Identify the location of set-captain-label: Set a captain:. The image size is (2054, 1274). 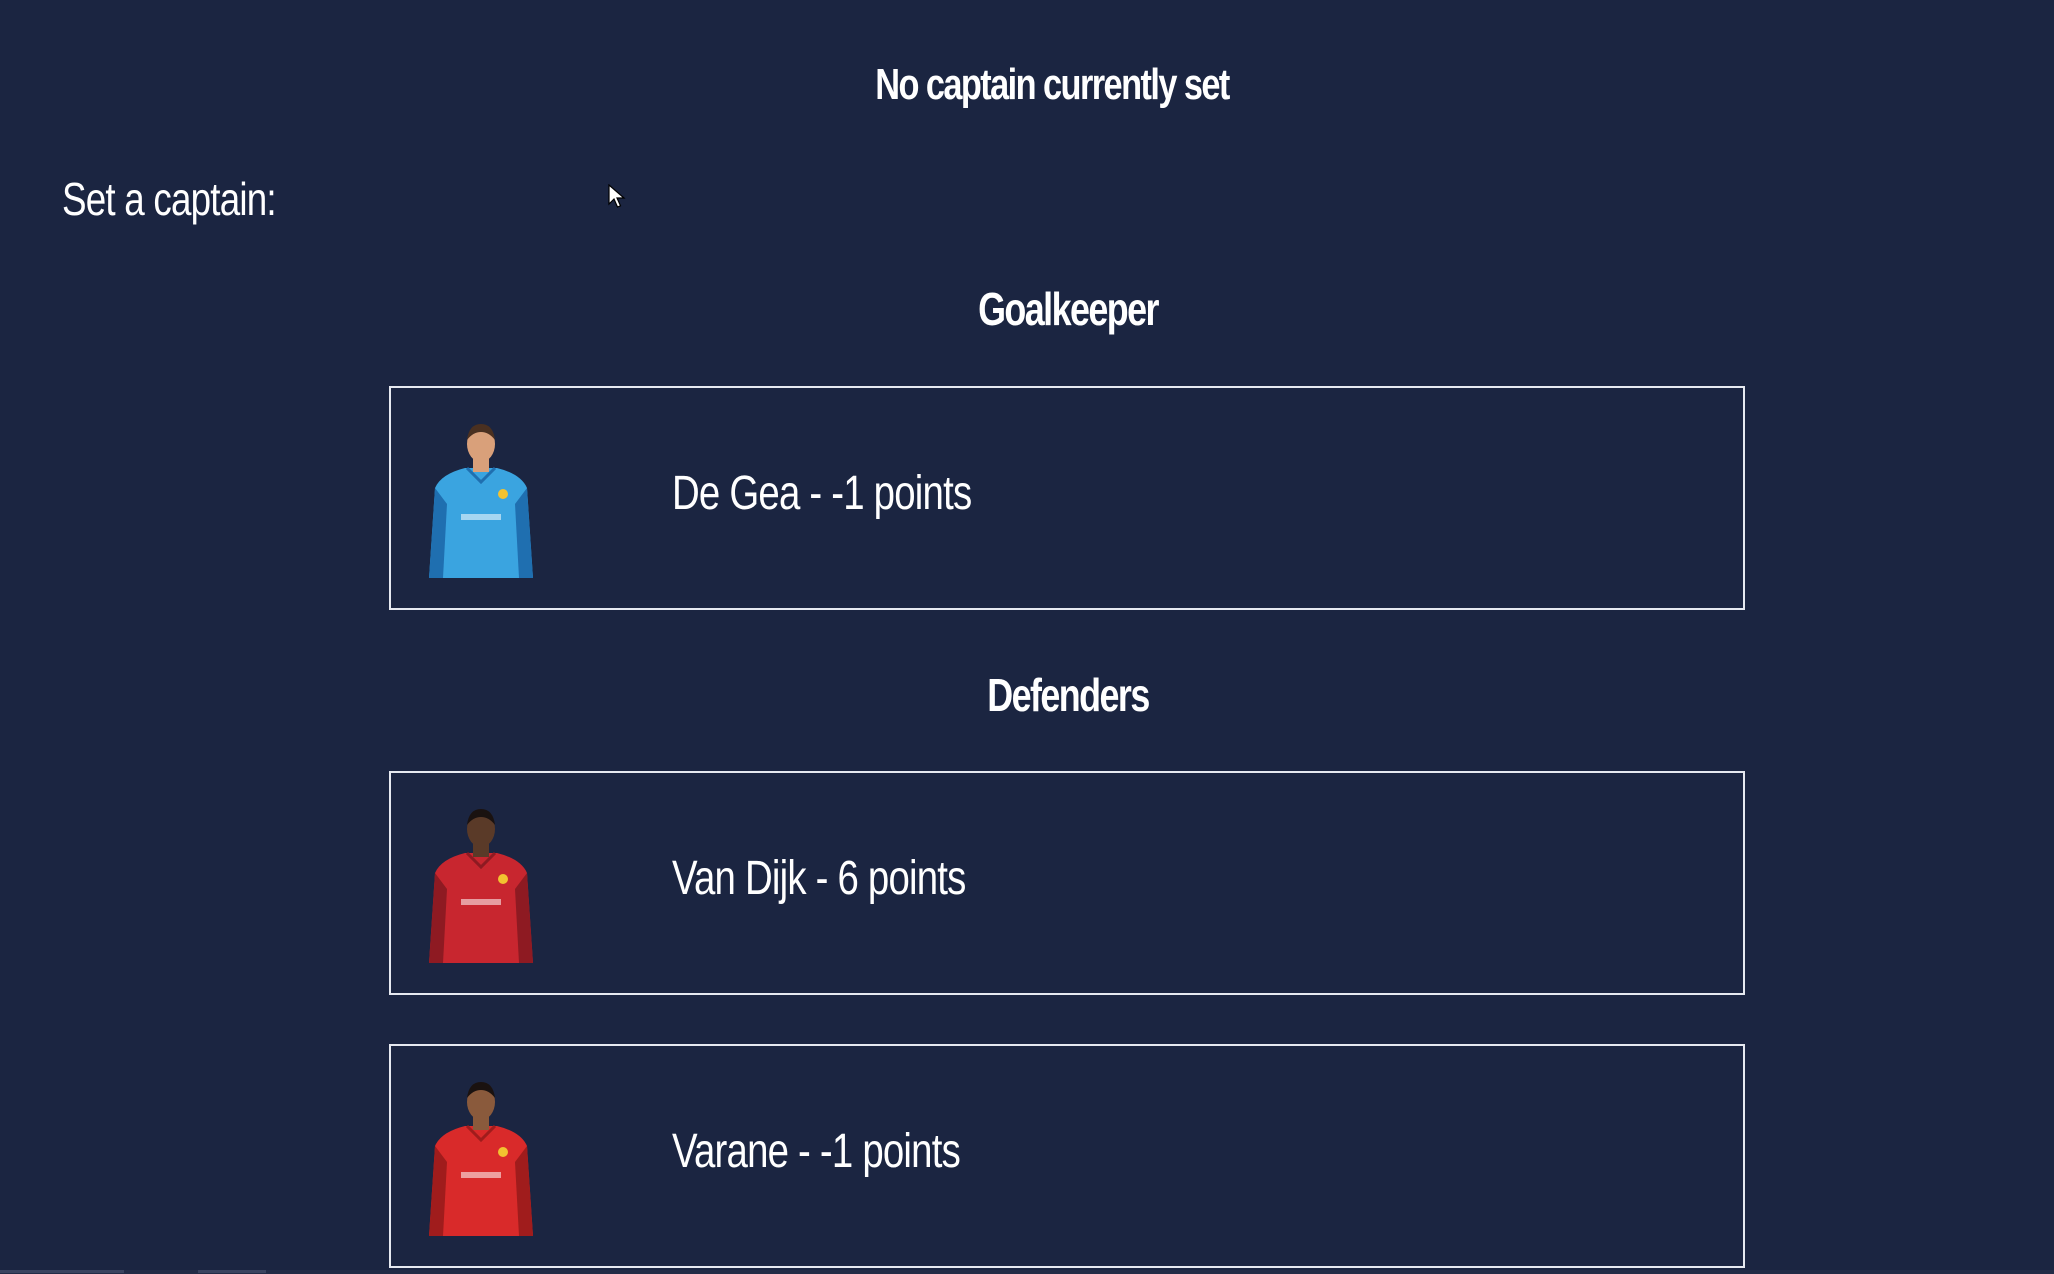
(169, 199).